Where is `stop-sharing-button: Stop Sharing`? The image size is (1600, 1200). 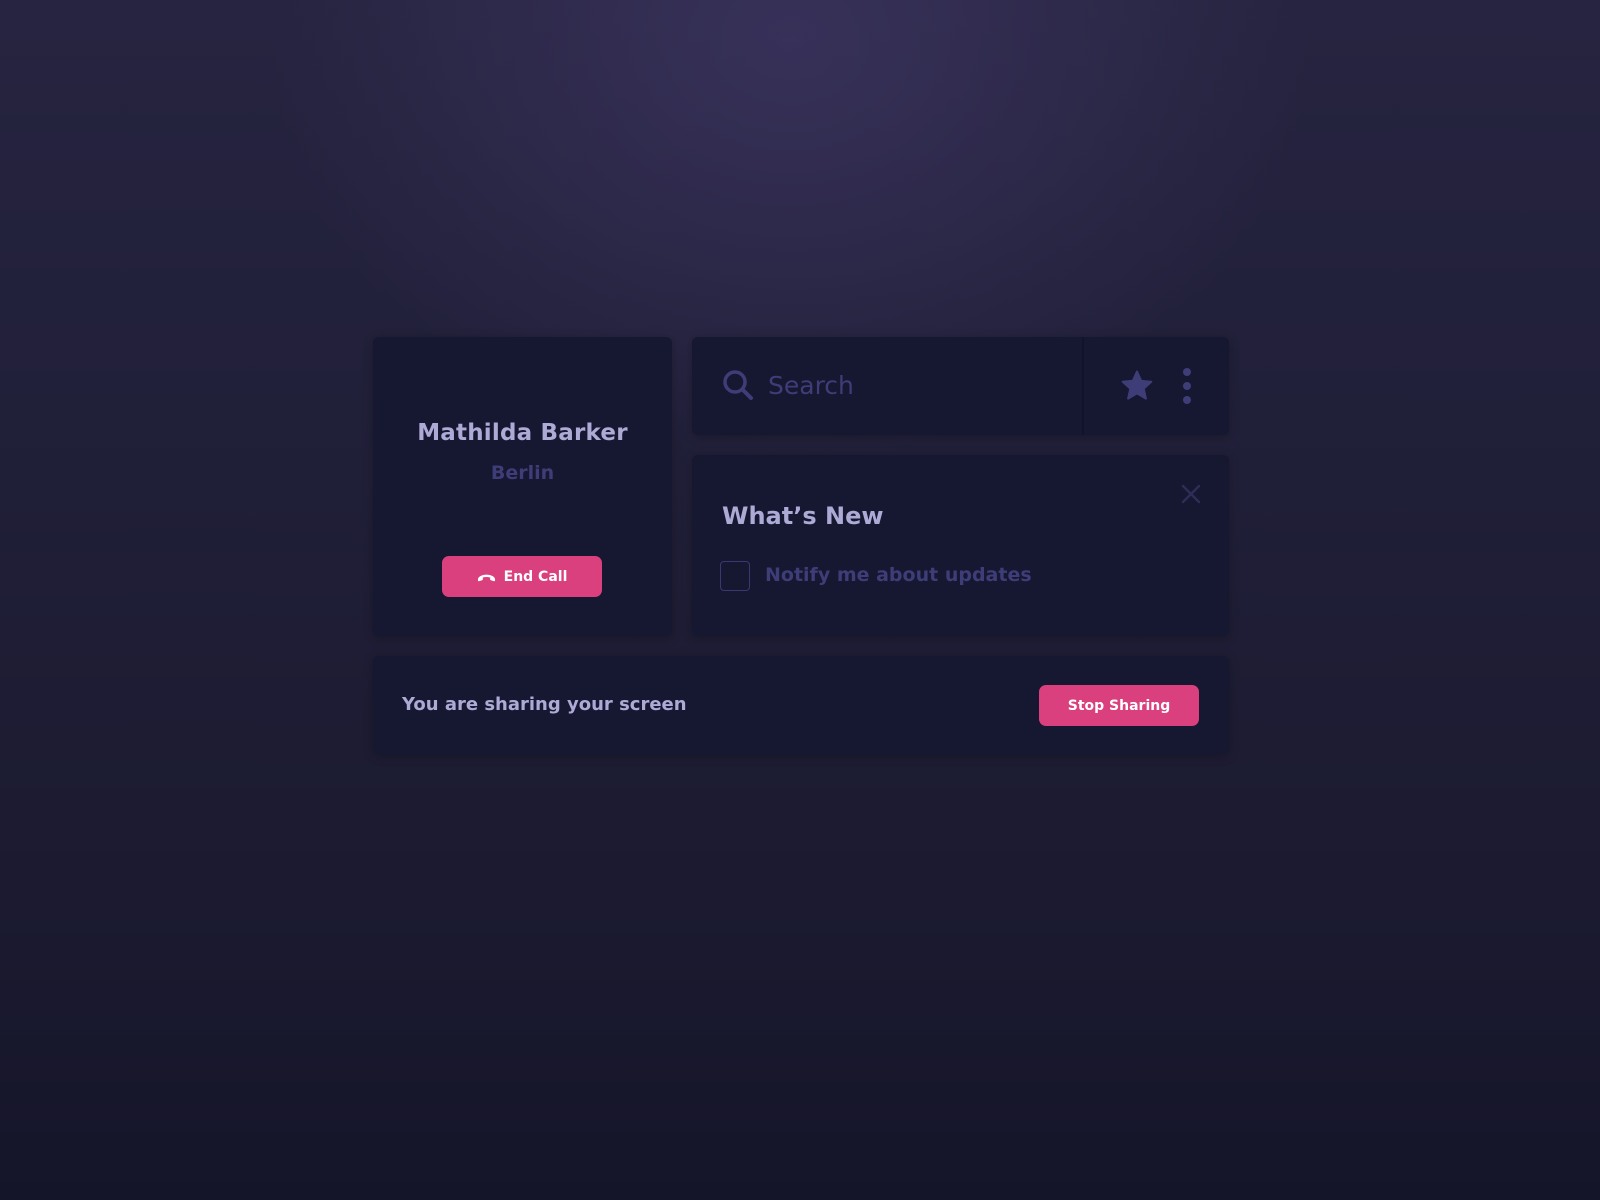 stop-sharing-button: Stop Sharing is located at coordinates (1119, 705).